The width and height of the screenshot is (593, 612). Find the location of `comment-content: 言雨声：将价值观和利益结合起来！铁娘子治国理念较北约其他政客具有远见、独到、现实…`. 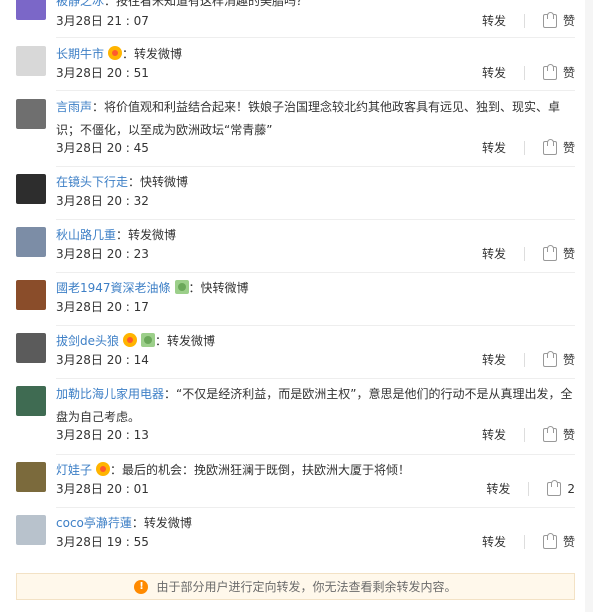

comment-content: 言雨声：将价值观和利益结合起来！铁娘子治国理念较北约其他政客具有远见、独到、现实… is located at coordinates (315, 119).